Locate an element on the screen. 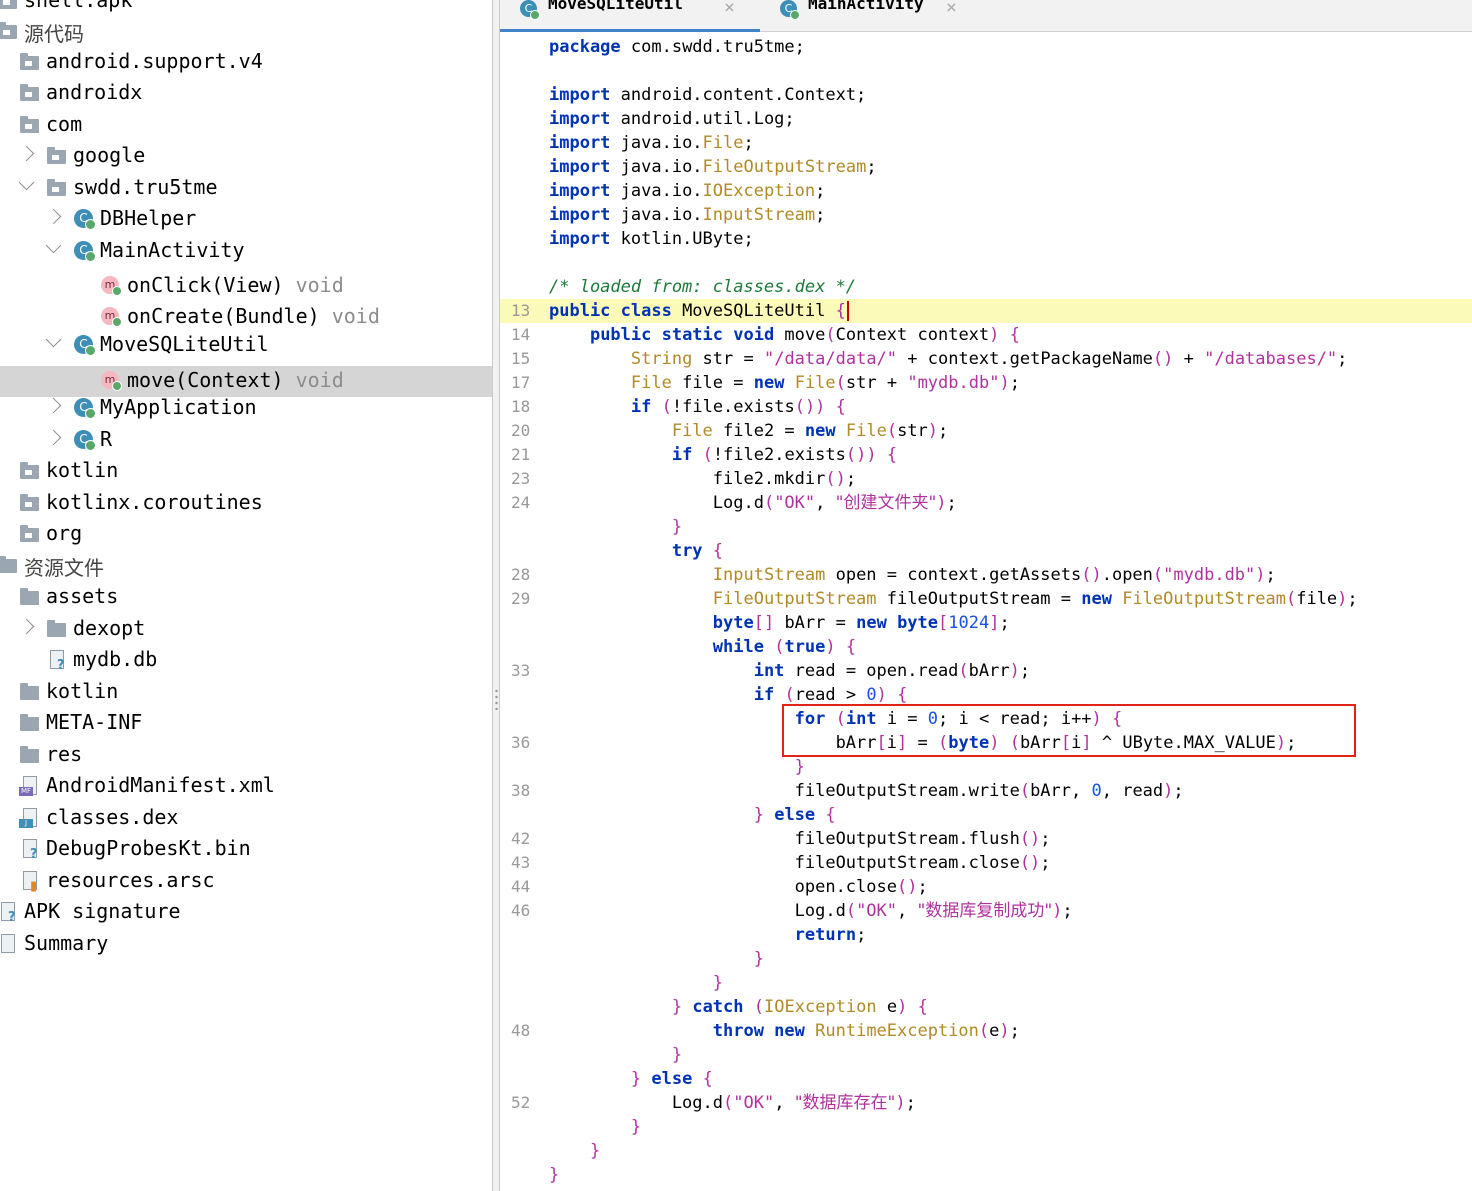 The width and height of the screenshot is (1472, 1191). code-line: import java.io.File; is located at coordinates (986, 143).